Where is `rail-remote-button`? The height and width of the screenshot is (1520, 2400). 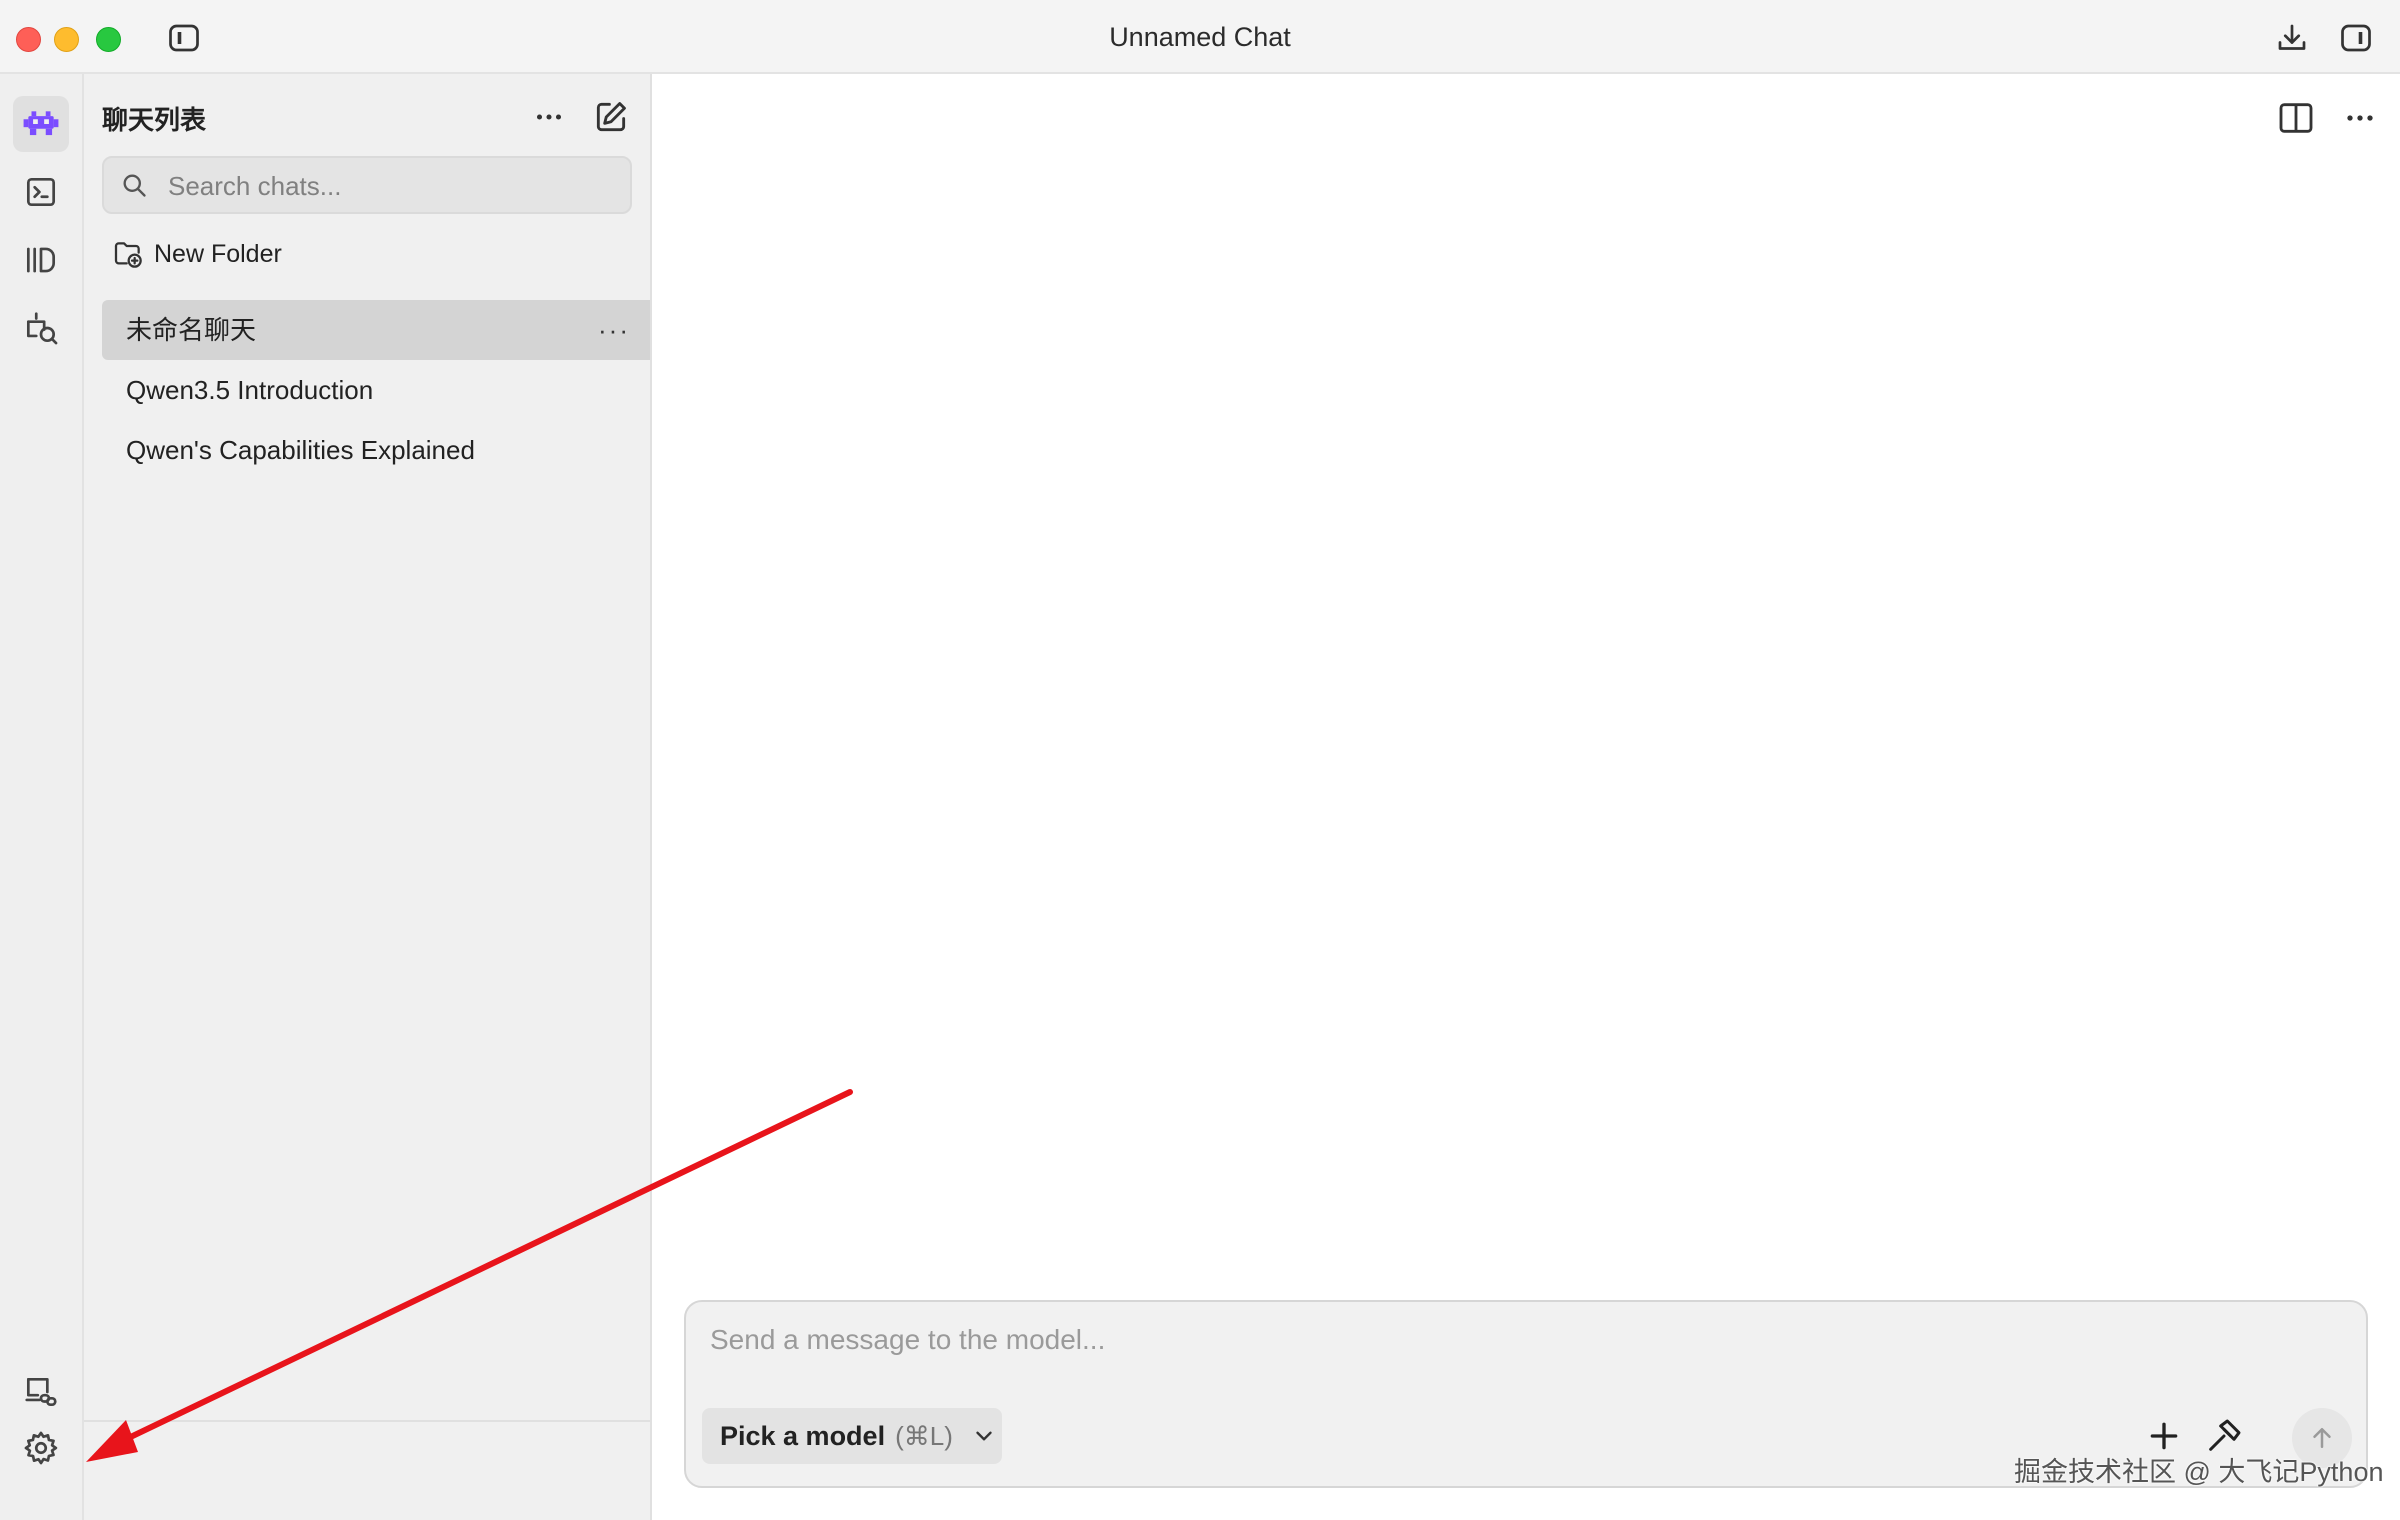
rail-remote-button is located at coordinates (41, 1392).